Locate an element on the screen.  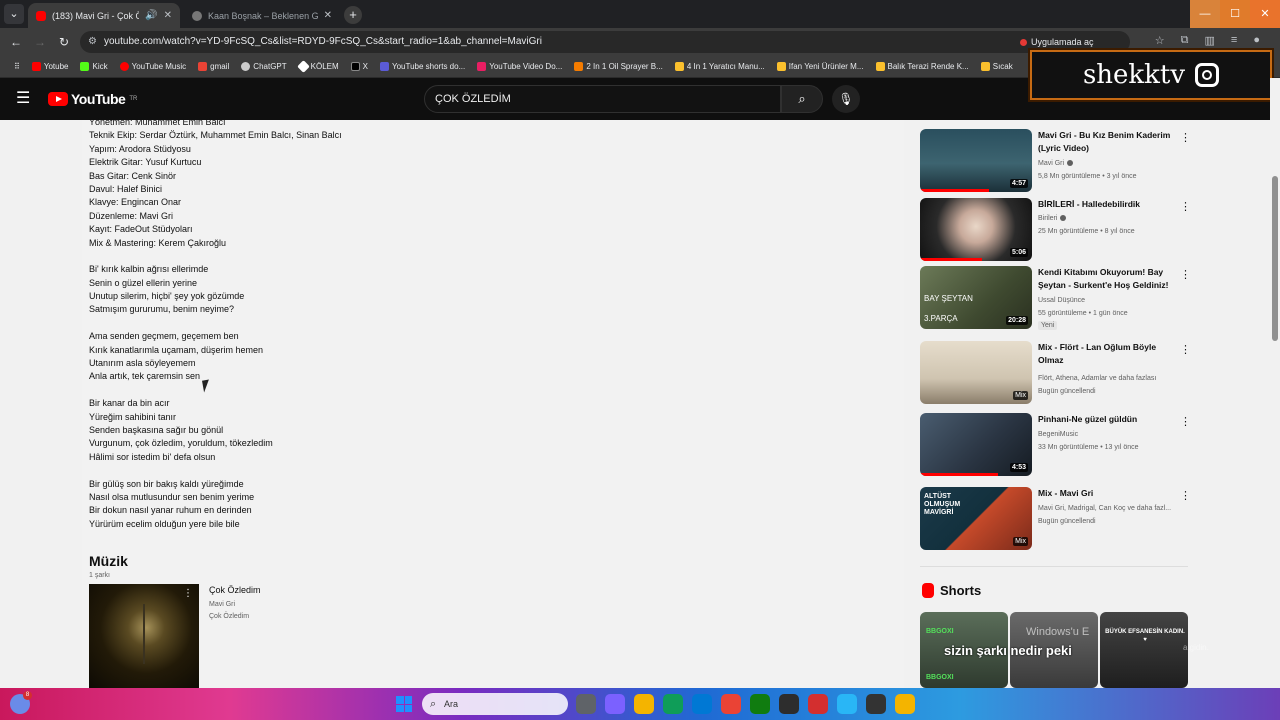
video-channel: Flört, Athena, Adamlar ve daha fazlası is located at coordinates (1113, 378).